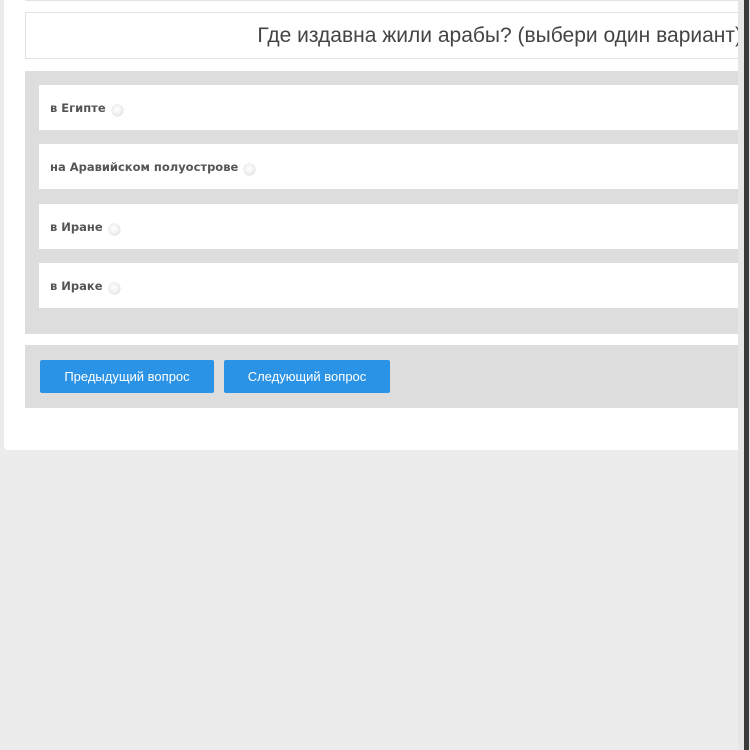 This screenshot has width=750, height=750. Describe the element at coordinates (387, 0) in the screenshot. I see `top-divider` at that location.